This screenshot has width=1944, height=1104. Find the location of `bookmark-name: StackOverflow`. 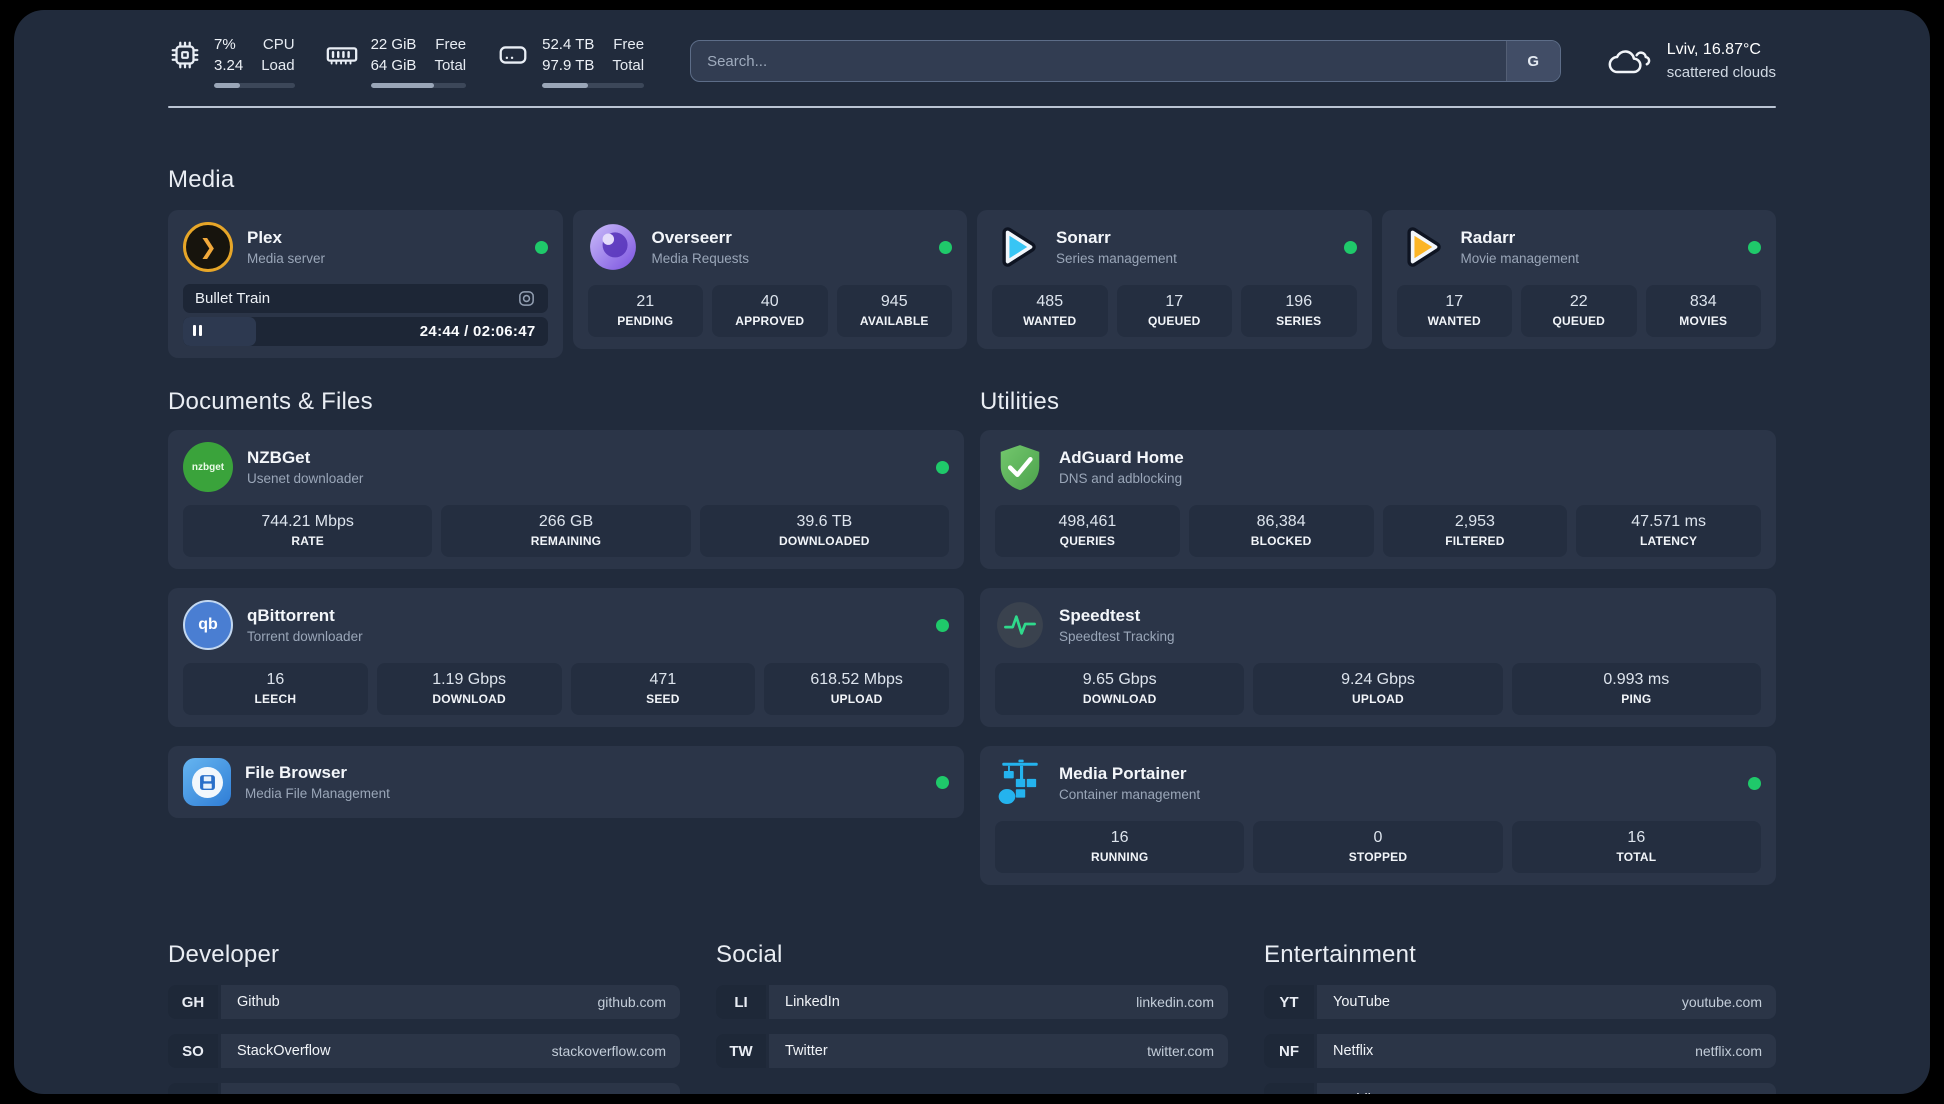

bookmark-name: StackOverflow is located at coordinates (284, 1051).